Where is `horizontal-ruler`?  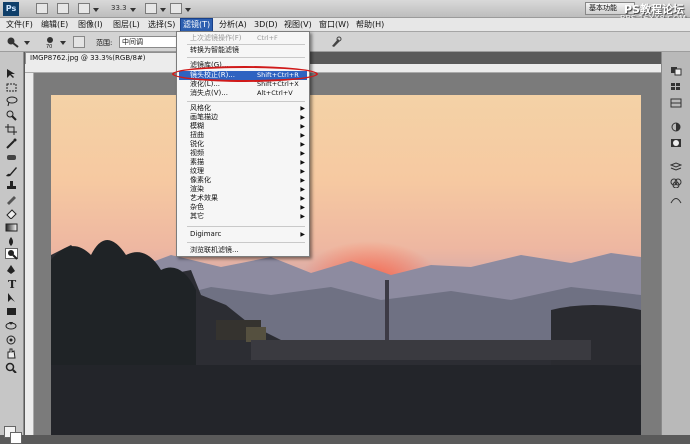 horizontal-ruler is located at coordinates (343, 68).